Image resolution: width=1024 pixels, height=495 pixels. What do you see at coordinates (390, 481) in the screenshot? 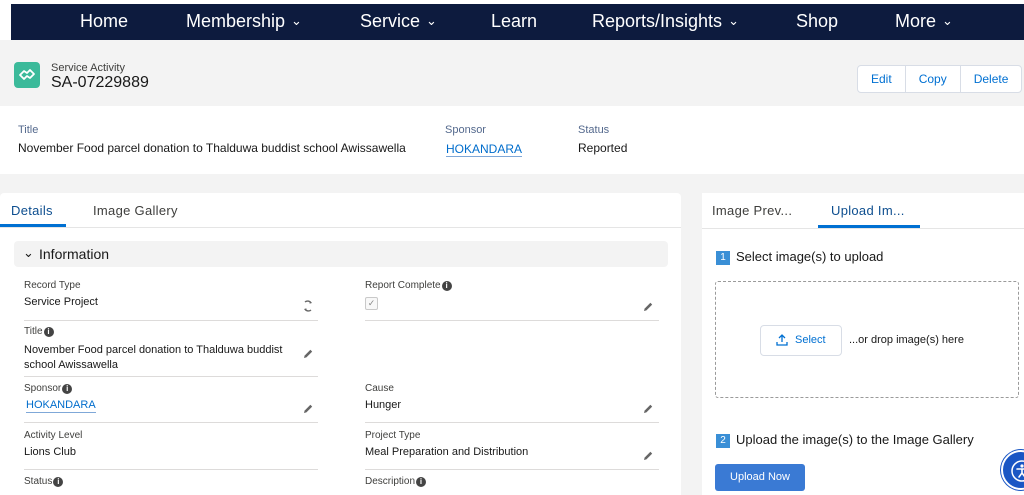
I see `field-label-text: Description` at bounding box center [390, 481].